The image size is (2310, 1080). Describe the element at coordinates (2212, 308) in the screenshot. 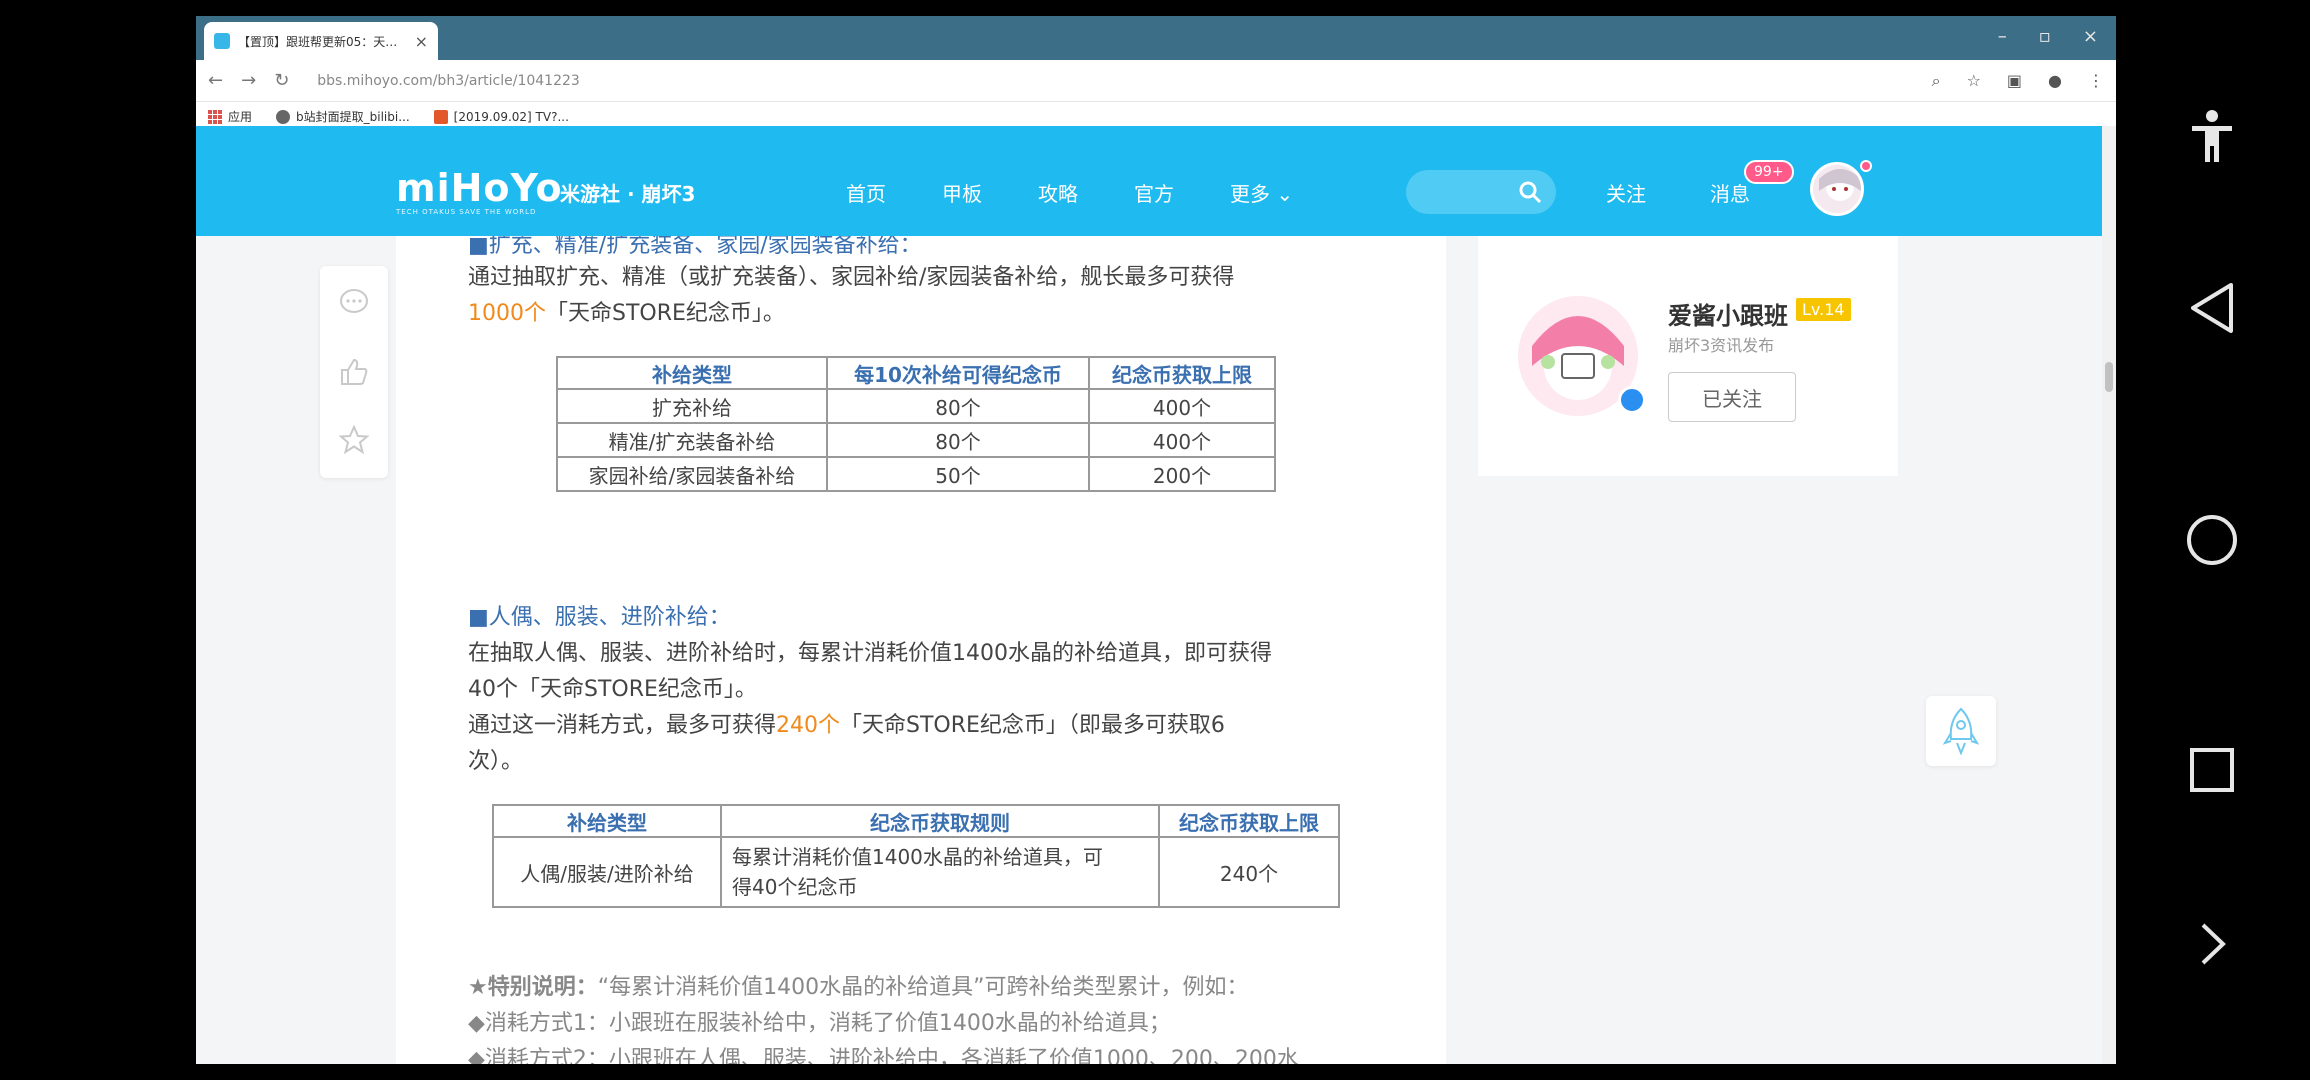

I see `back-icon` at that location.